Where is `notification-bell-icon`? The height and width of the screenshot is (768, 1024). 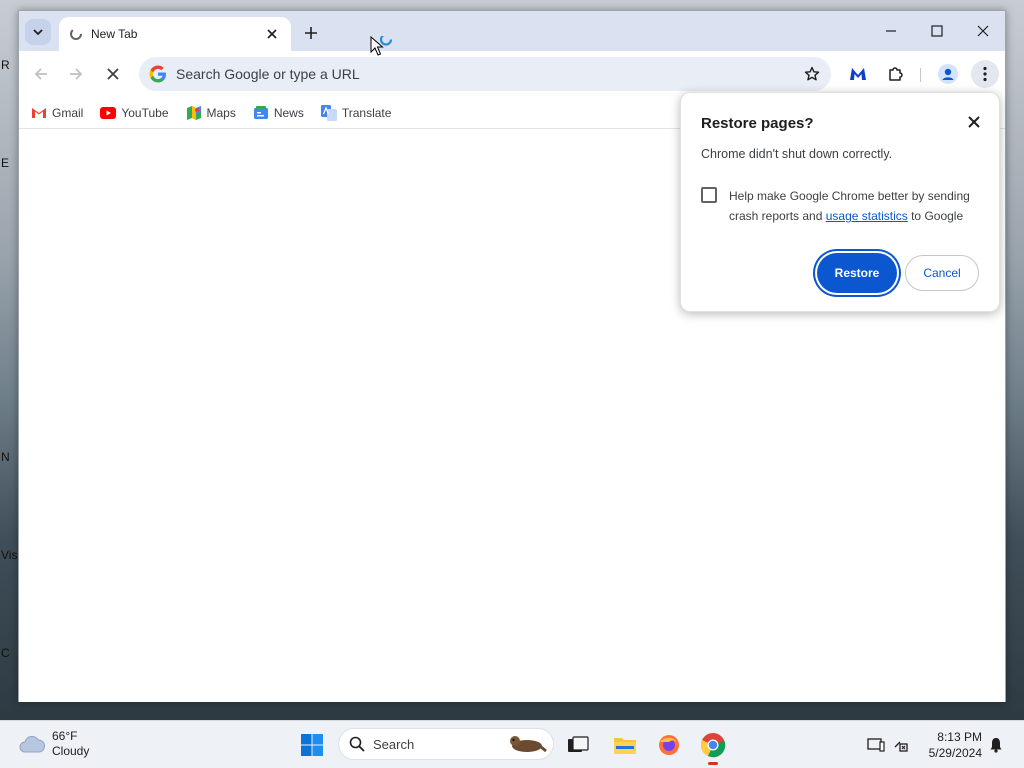 notification-bell-icon is located at coordinates (996, 745).